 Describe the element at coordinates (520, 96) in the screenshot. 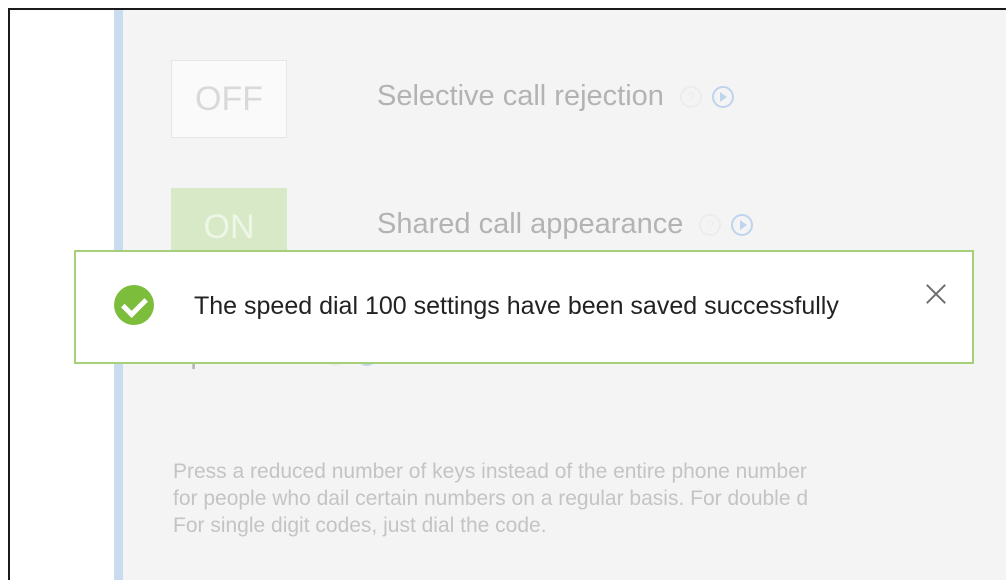

I see `feature-label-text: Selective call rejection` at that location.